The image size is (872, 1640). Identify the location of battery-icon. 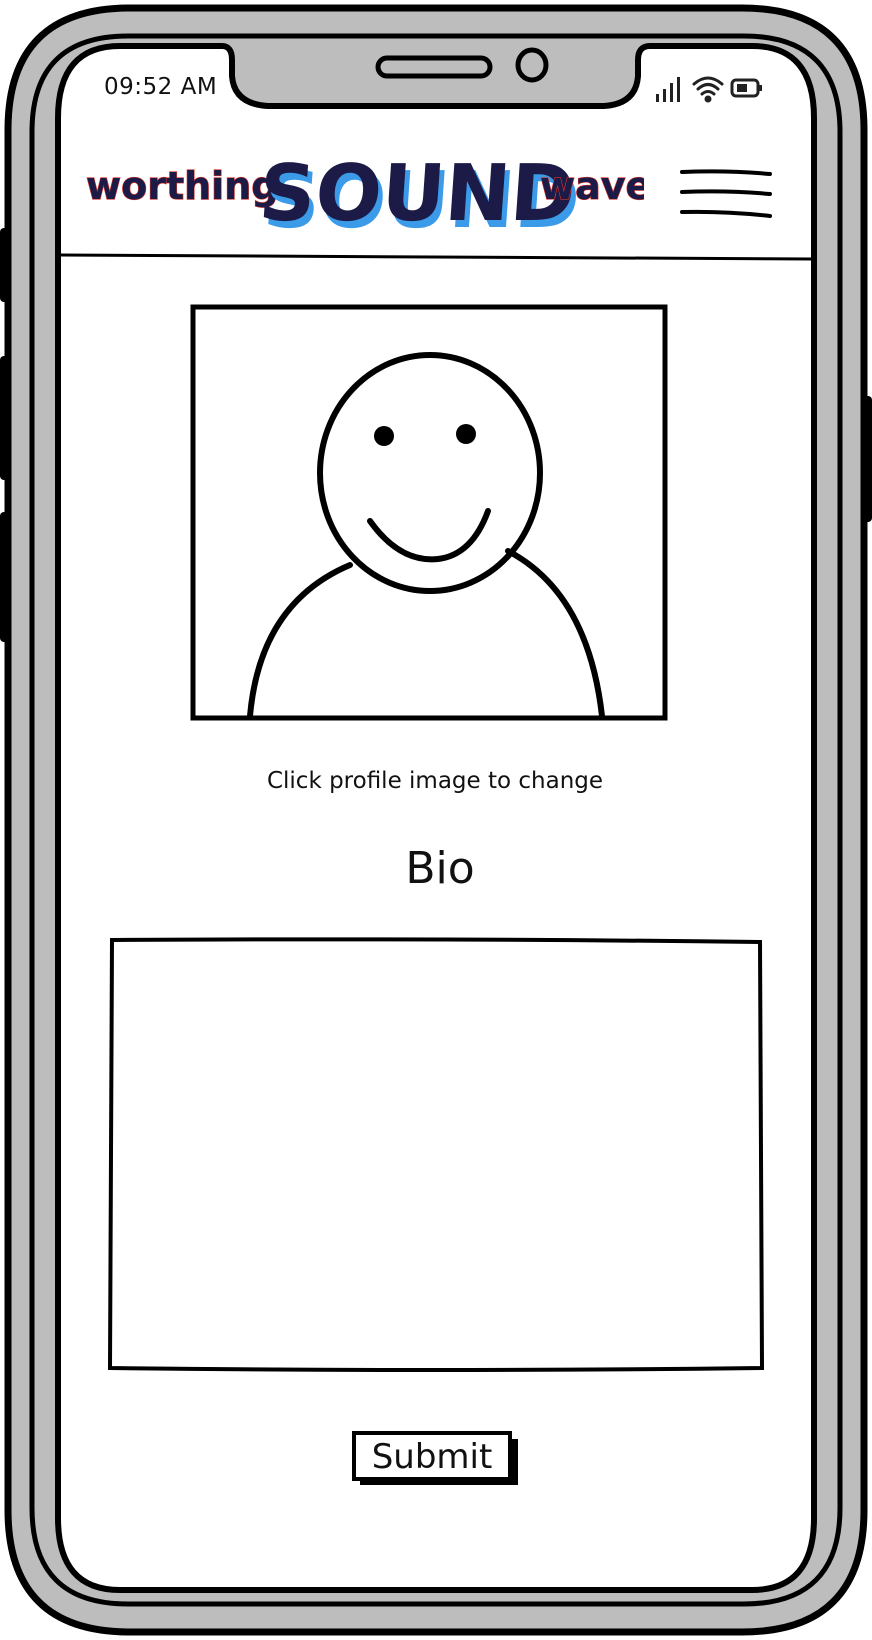
(746, 88).